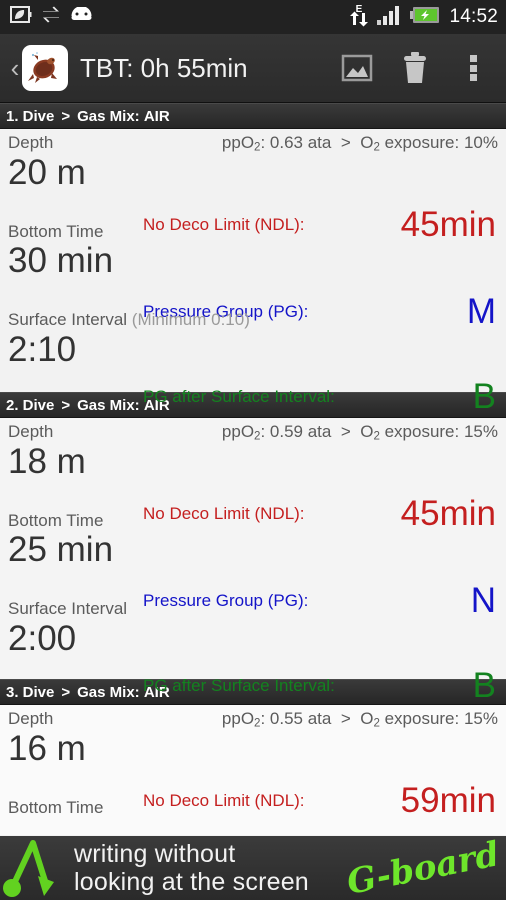 The image size is (506, 900). I want to click on pg-after-si-value-2: B, so click(484, 685).